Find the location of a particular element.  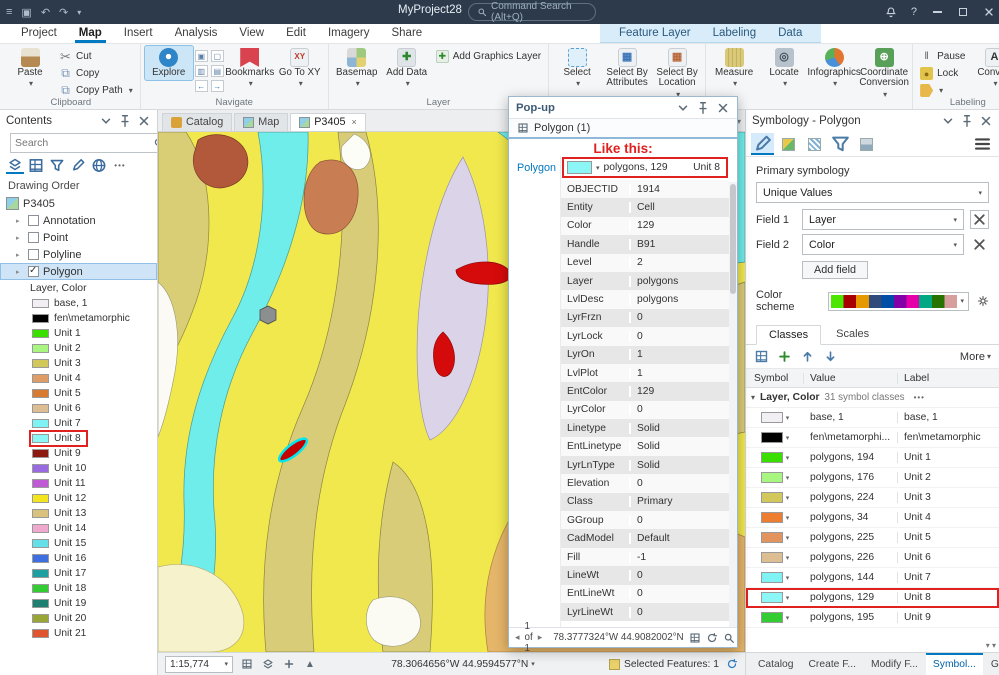

map-tree-item: P3405 is located at coordinates (78, 203).